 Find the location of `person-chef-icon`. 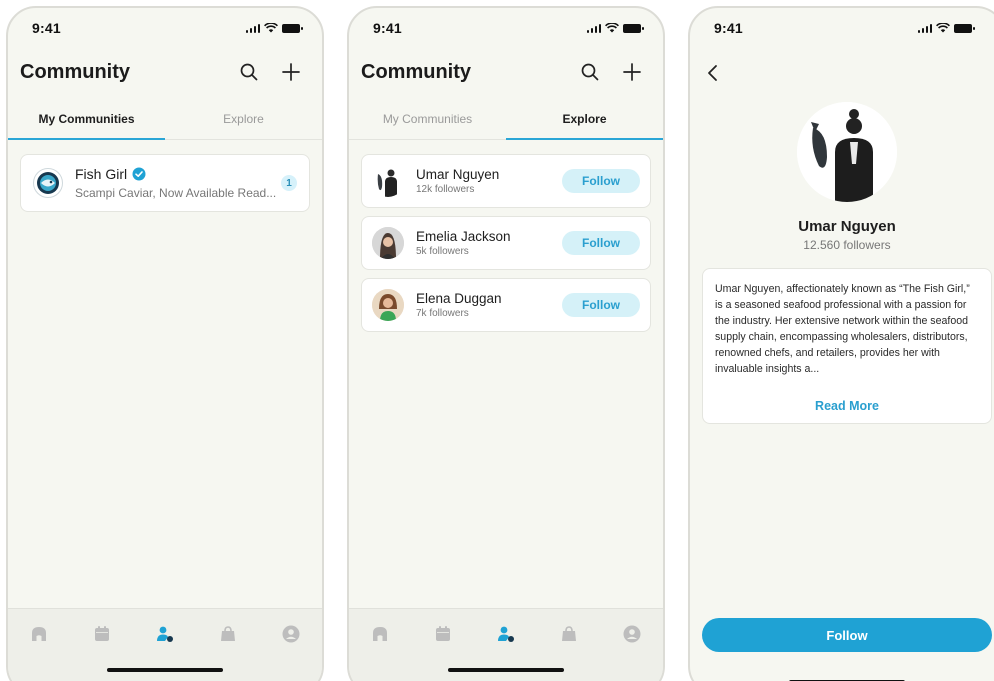

person-chef-icon is located at coordinates (388, 305).